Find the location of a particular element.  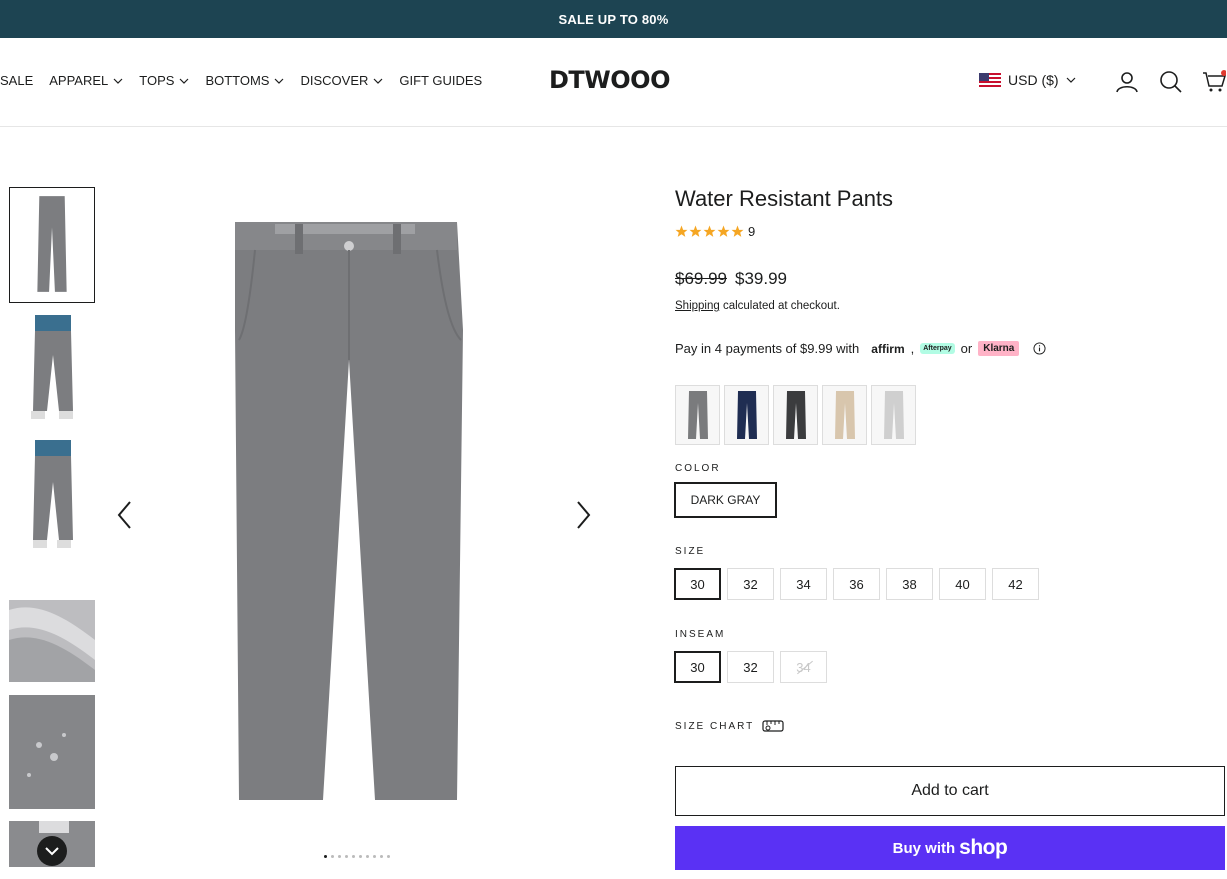

model-back-thumbnail-image is located at coordinates (52, 496).